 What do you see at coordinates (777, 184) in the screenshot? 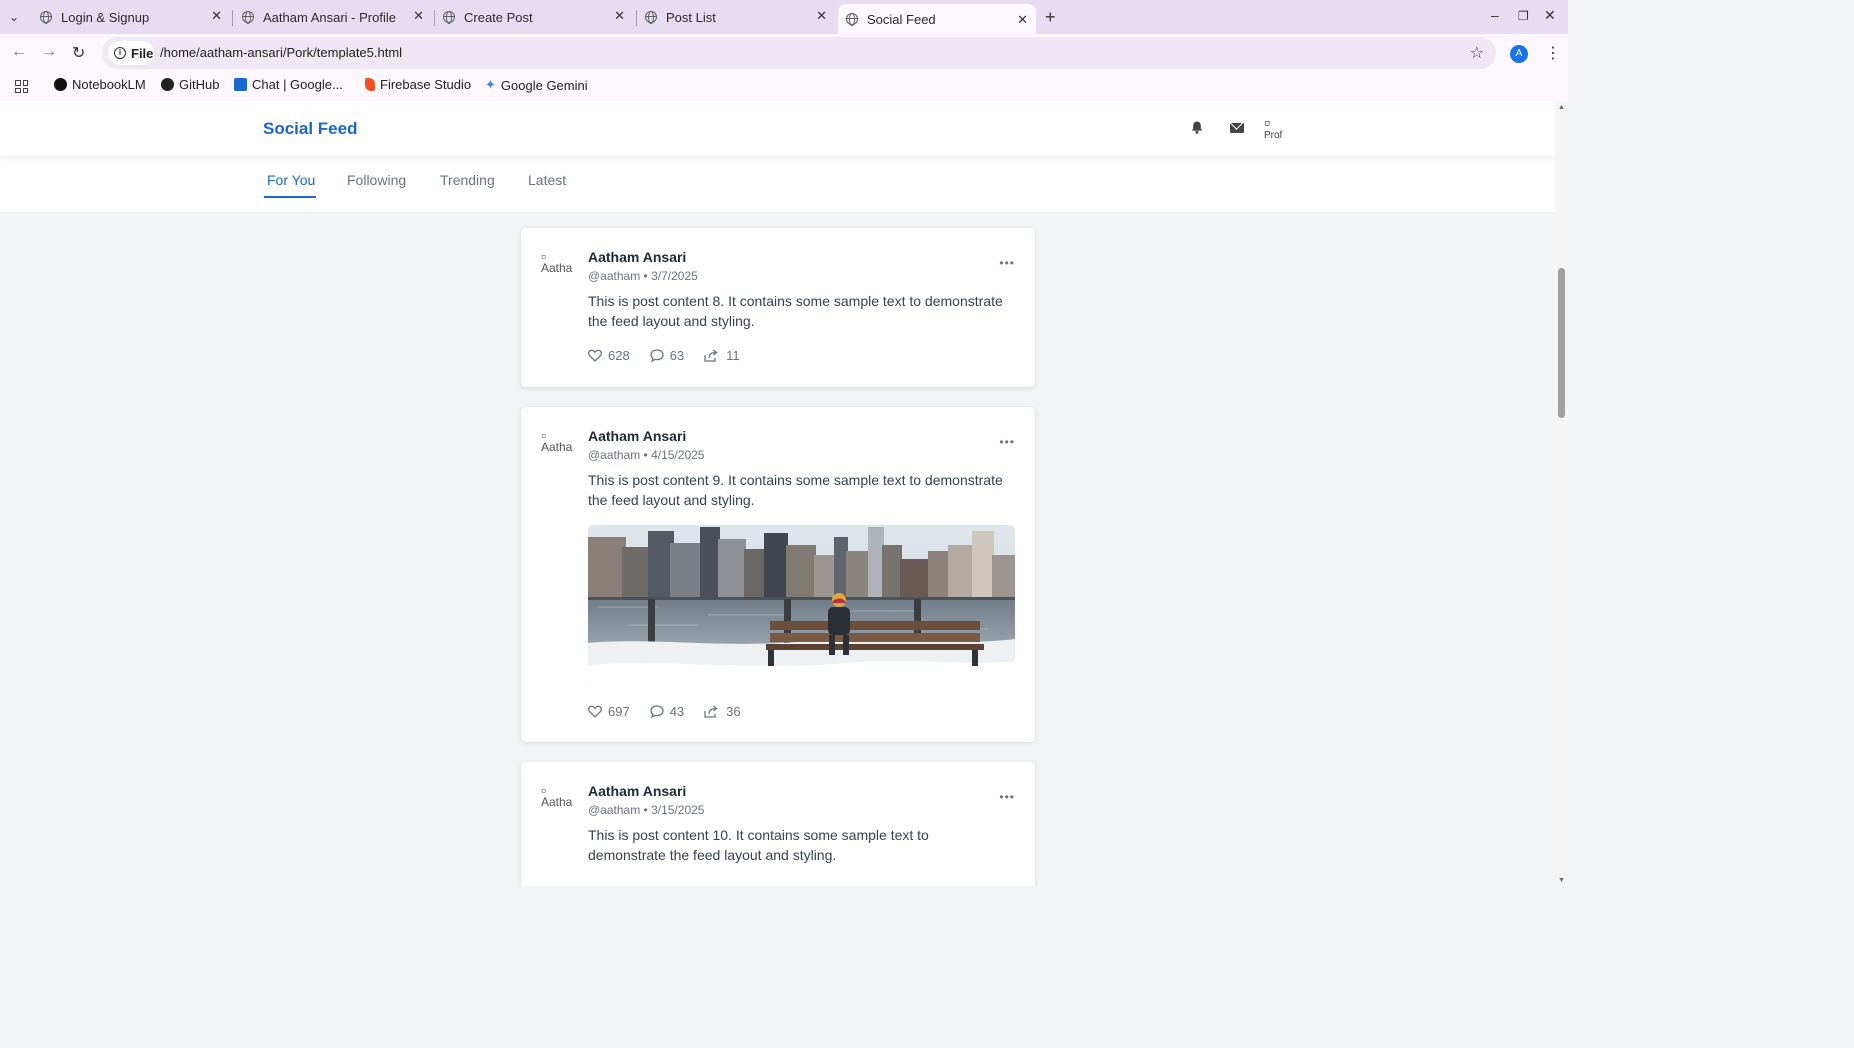
I see `feed-tabs: For You Following Trending Latest` at bounding box center [777, 184].